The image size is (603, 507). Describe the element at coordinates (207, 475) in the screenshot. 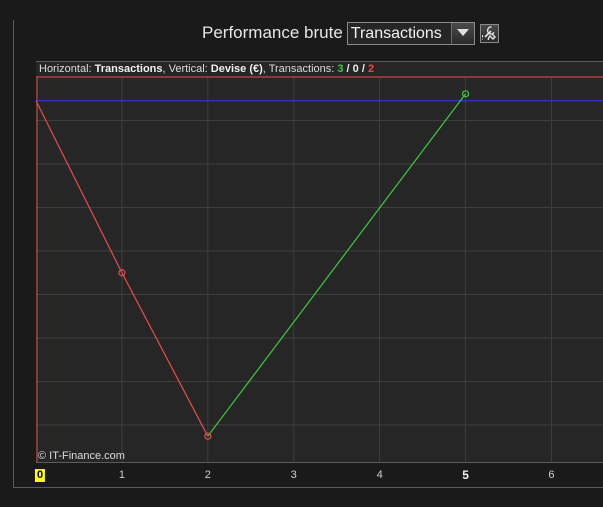

I see `x-tick-label: 2` at that location.